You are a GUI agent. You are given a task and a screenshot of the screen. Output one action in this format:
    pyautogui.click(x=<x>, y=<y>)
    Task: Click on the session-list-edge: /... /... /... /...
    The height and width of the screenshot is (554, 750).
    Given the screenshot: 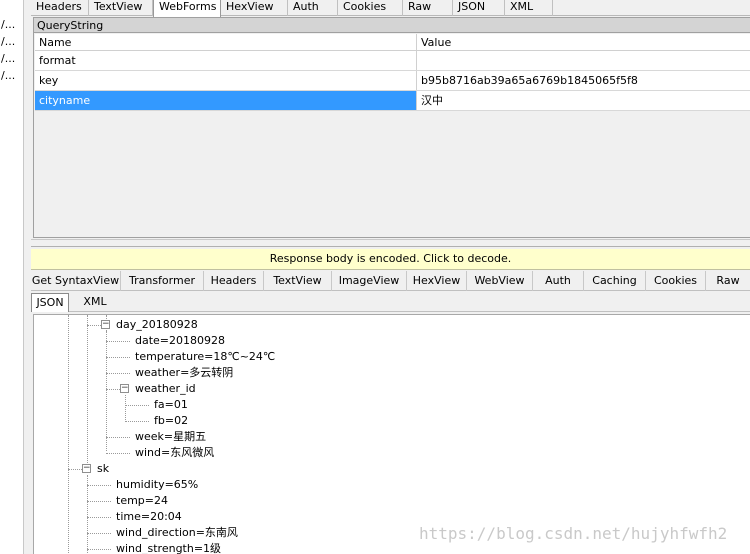 What is the action you would take?
    pyautogui.click(x=12, y=277)
    